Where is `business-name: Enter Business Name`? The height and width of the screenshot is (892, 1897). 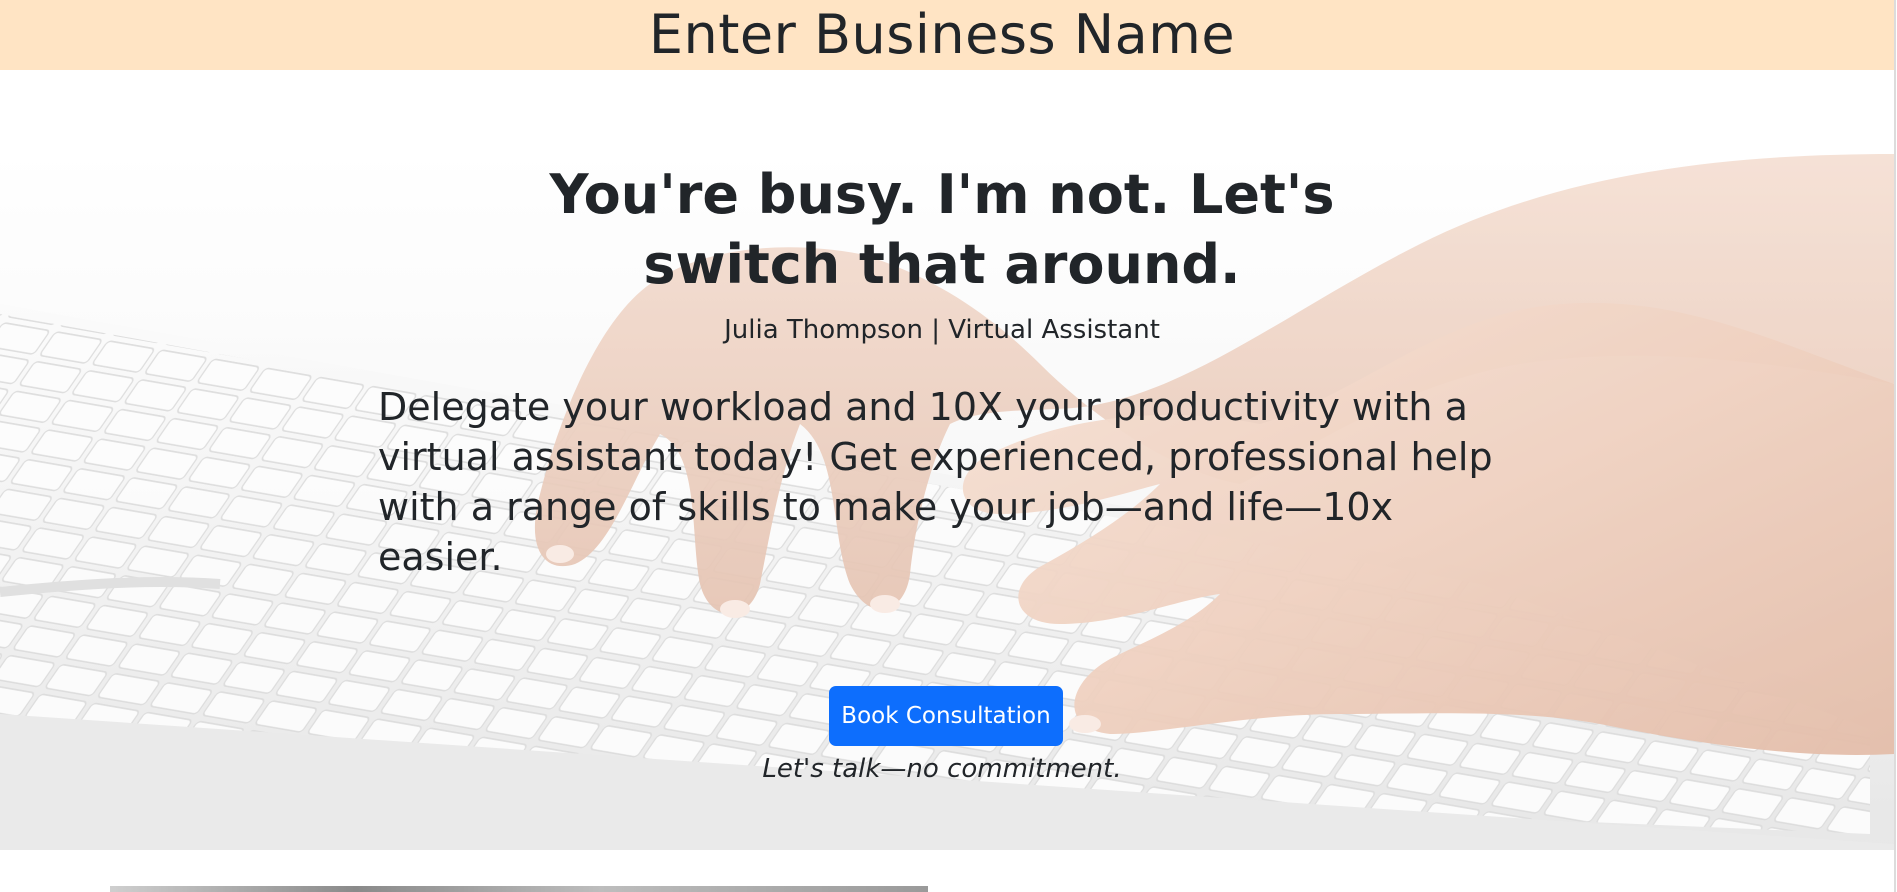
business-name: Enter Business Name is located at coordinates (942, 34).